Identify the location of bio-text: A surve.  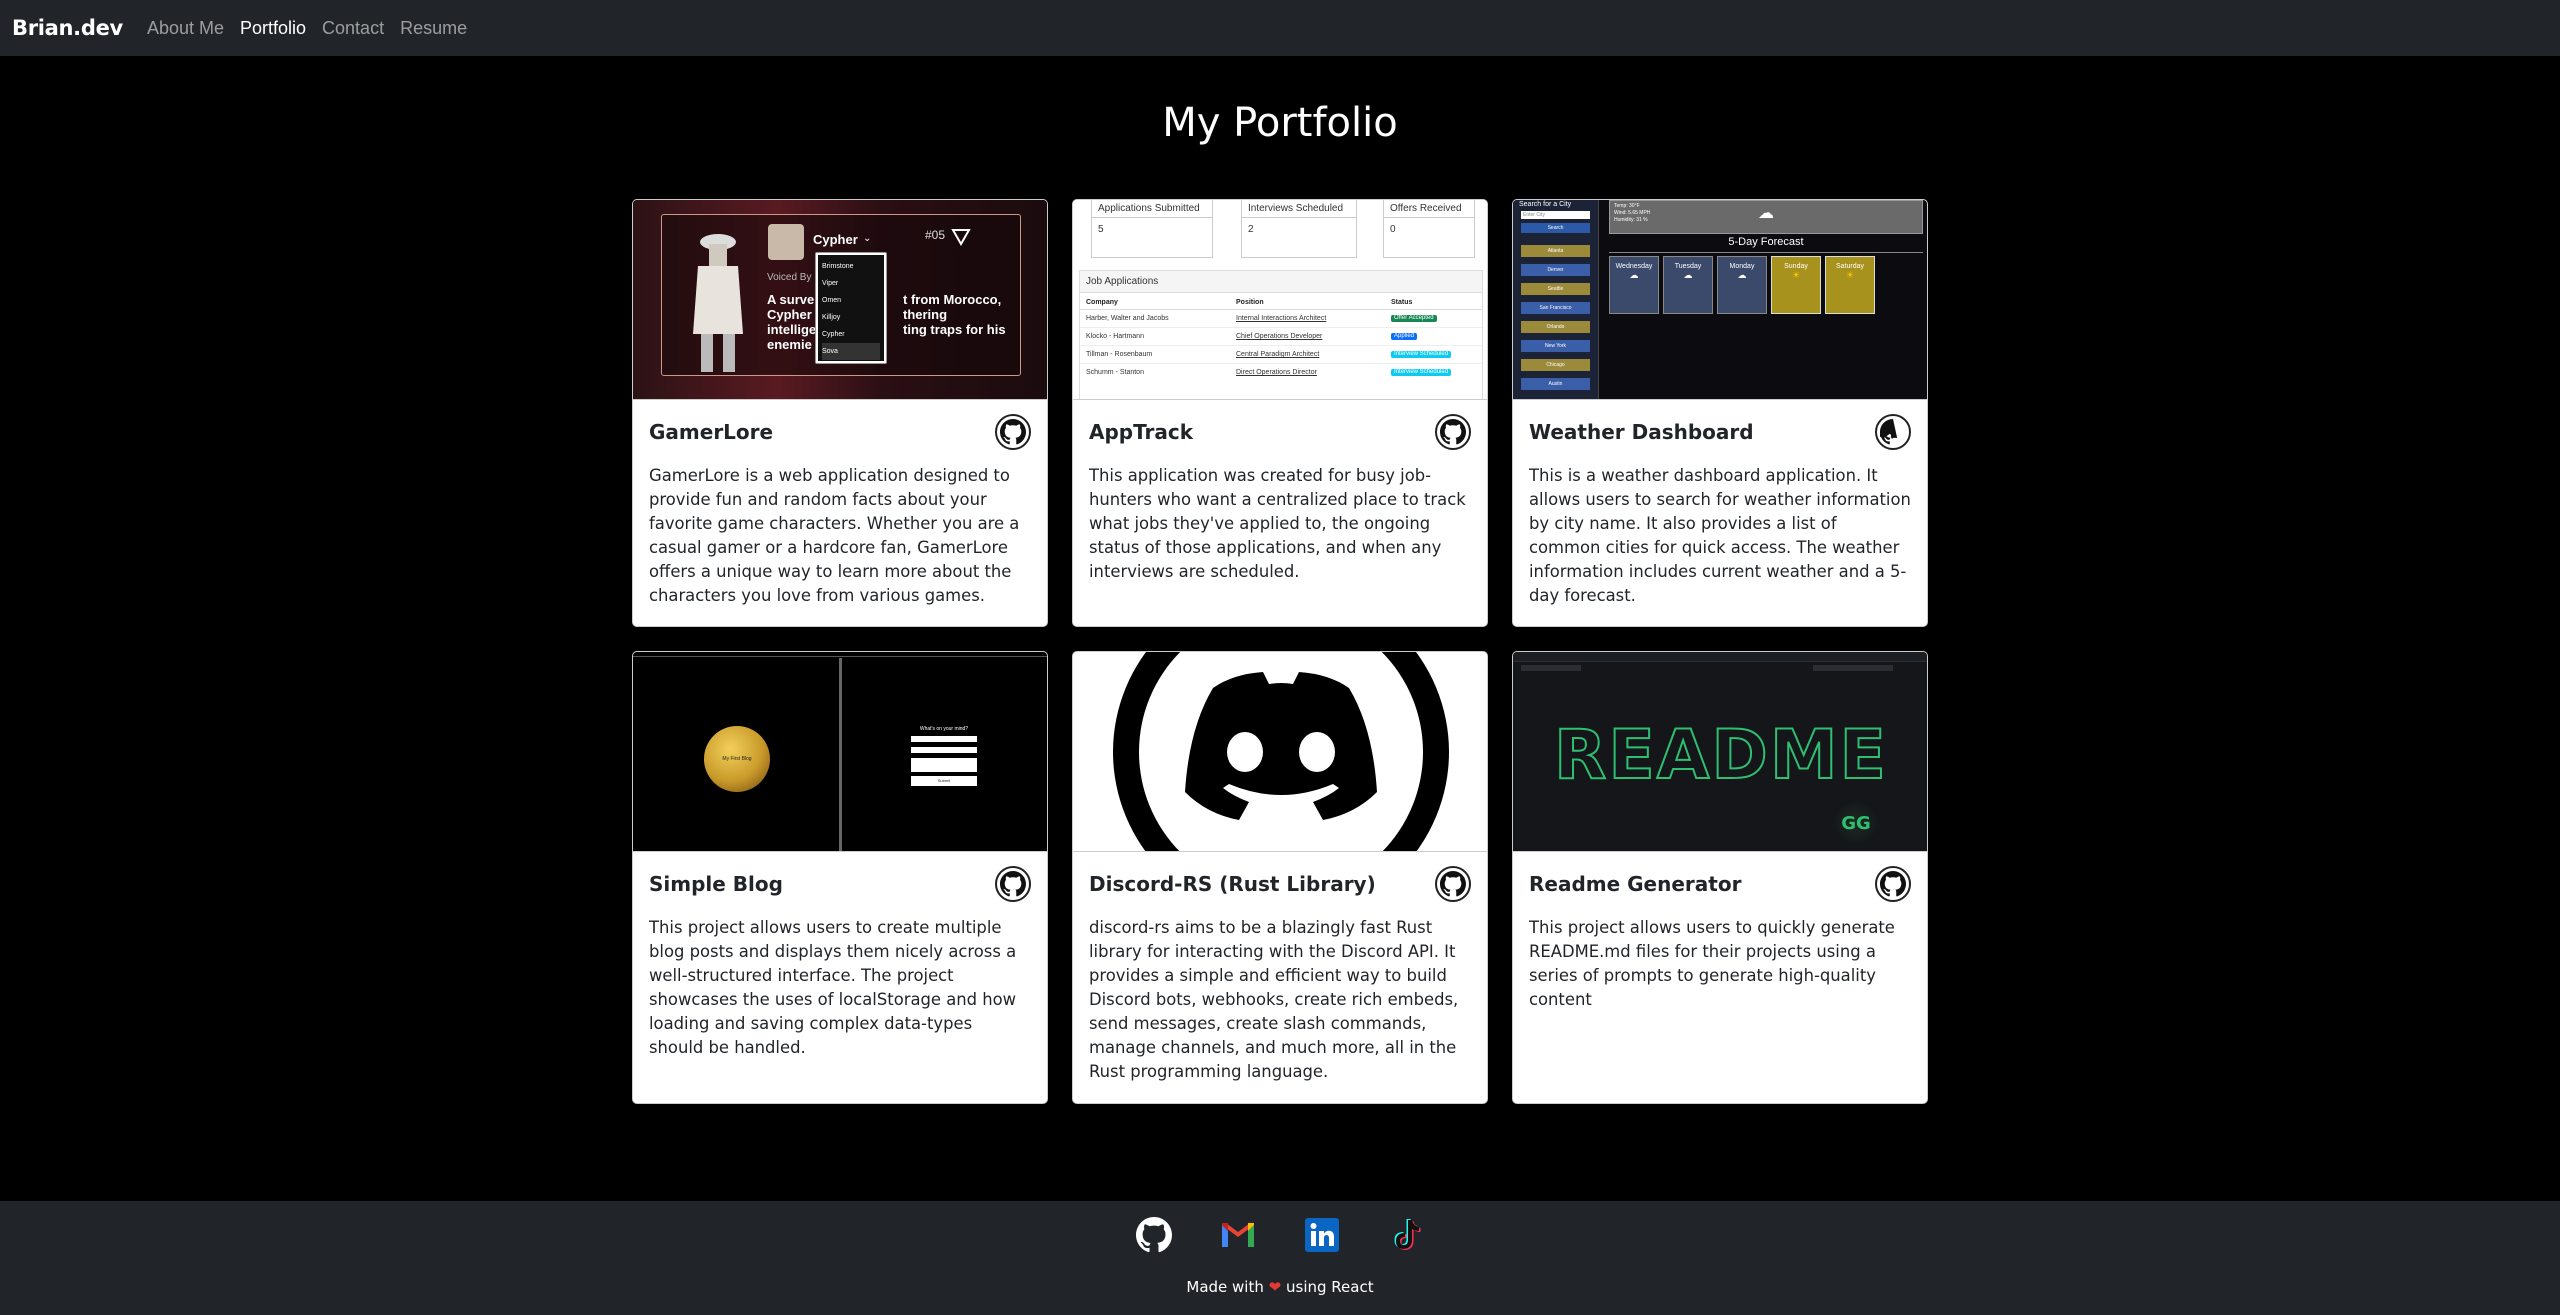
(791, 299).